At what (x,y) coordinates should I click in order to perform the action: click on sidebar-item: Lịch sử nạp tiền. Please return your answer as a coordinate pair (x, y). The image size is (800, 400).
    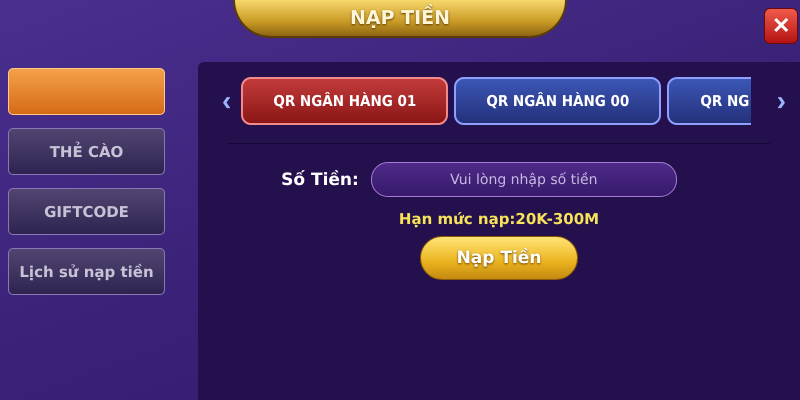
    Looking at the image, I should click on (86, 271).